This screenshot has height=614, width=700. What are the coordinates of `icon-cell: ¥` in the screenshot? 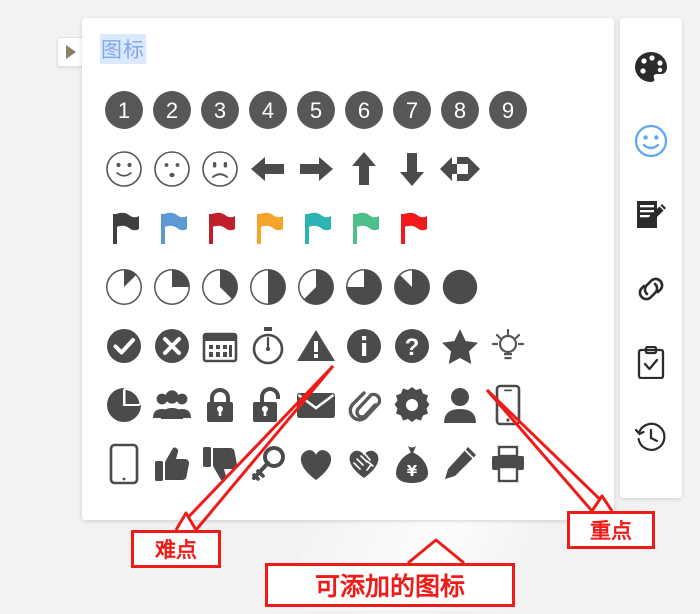 It's located at (412, 464).